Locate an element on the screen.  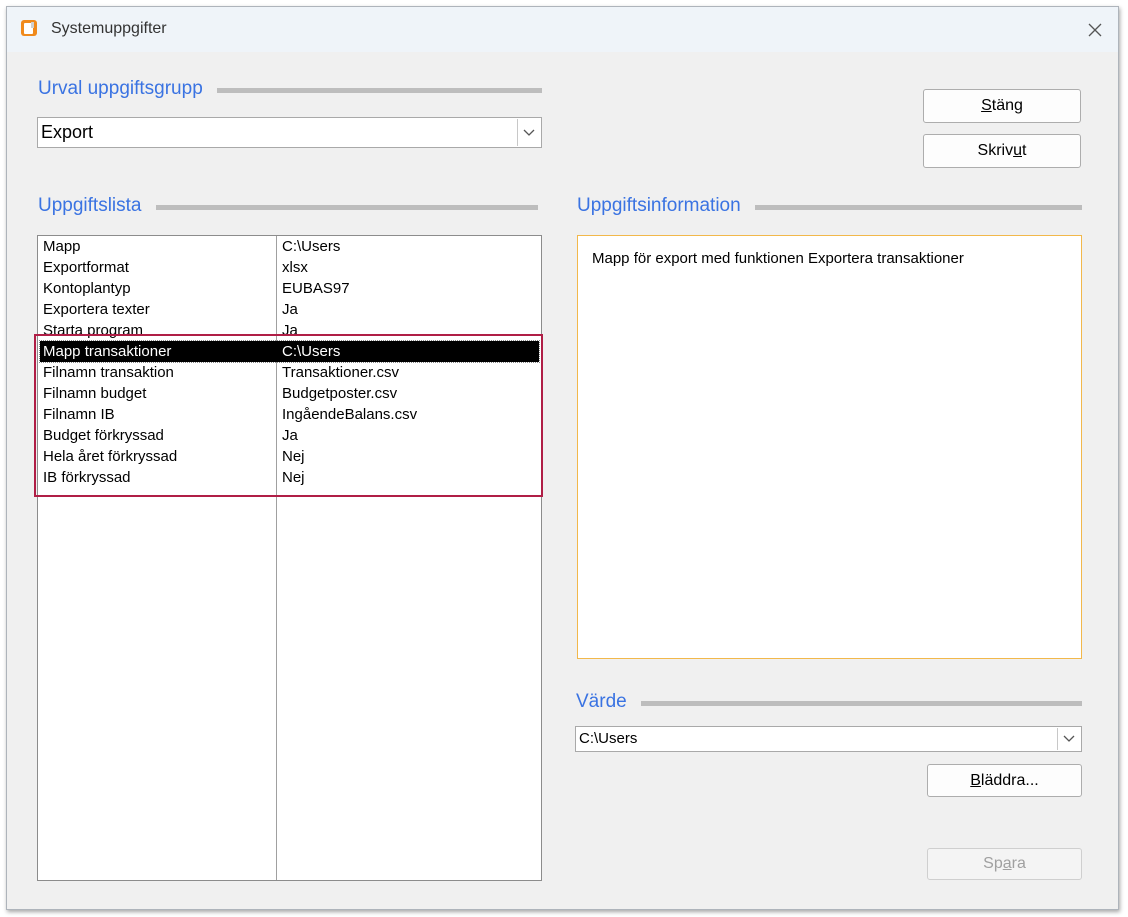
item-name: Filnamn budget is located at coordinates (95, 393).